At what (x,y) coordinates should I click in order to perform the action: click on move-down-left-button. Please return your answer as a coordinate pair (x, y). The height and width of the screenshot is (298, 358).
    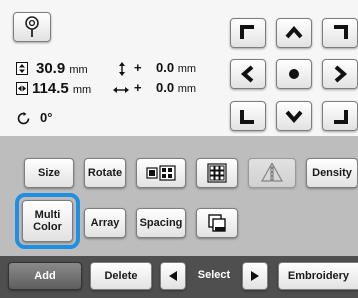
    Looking at the image, I should click on (248, 116).